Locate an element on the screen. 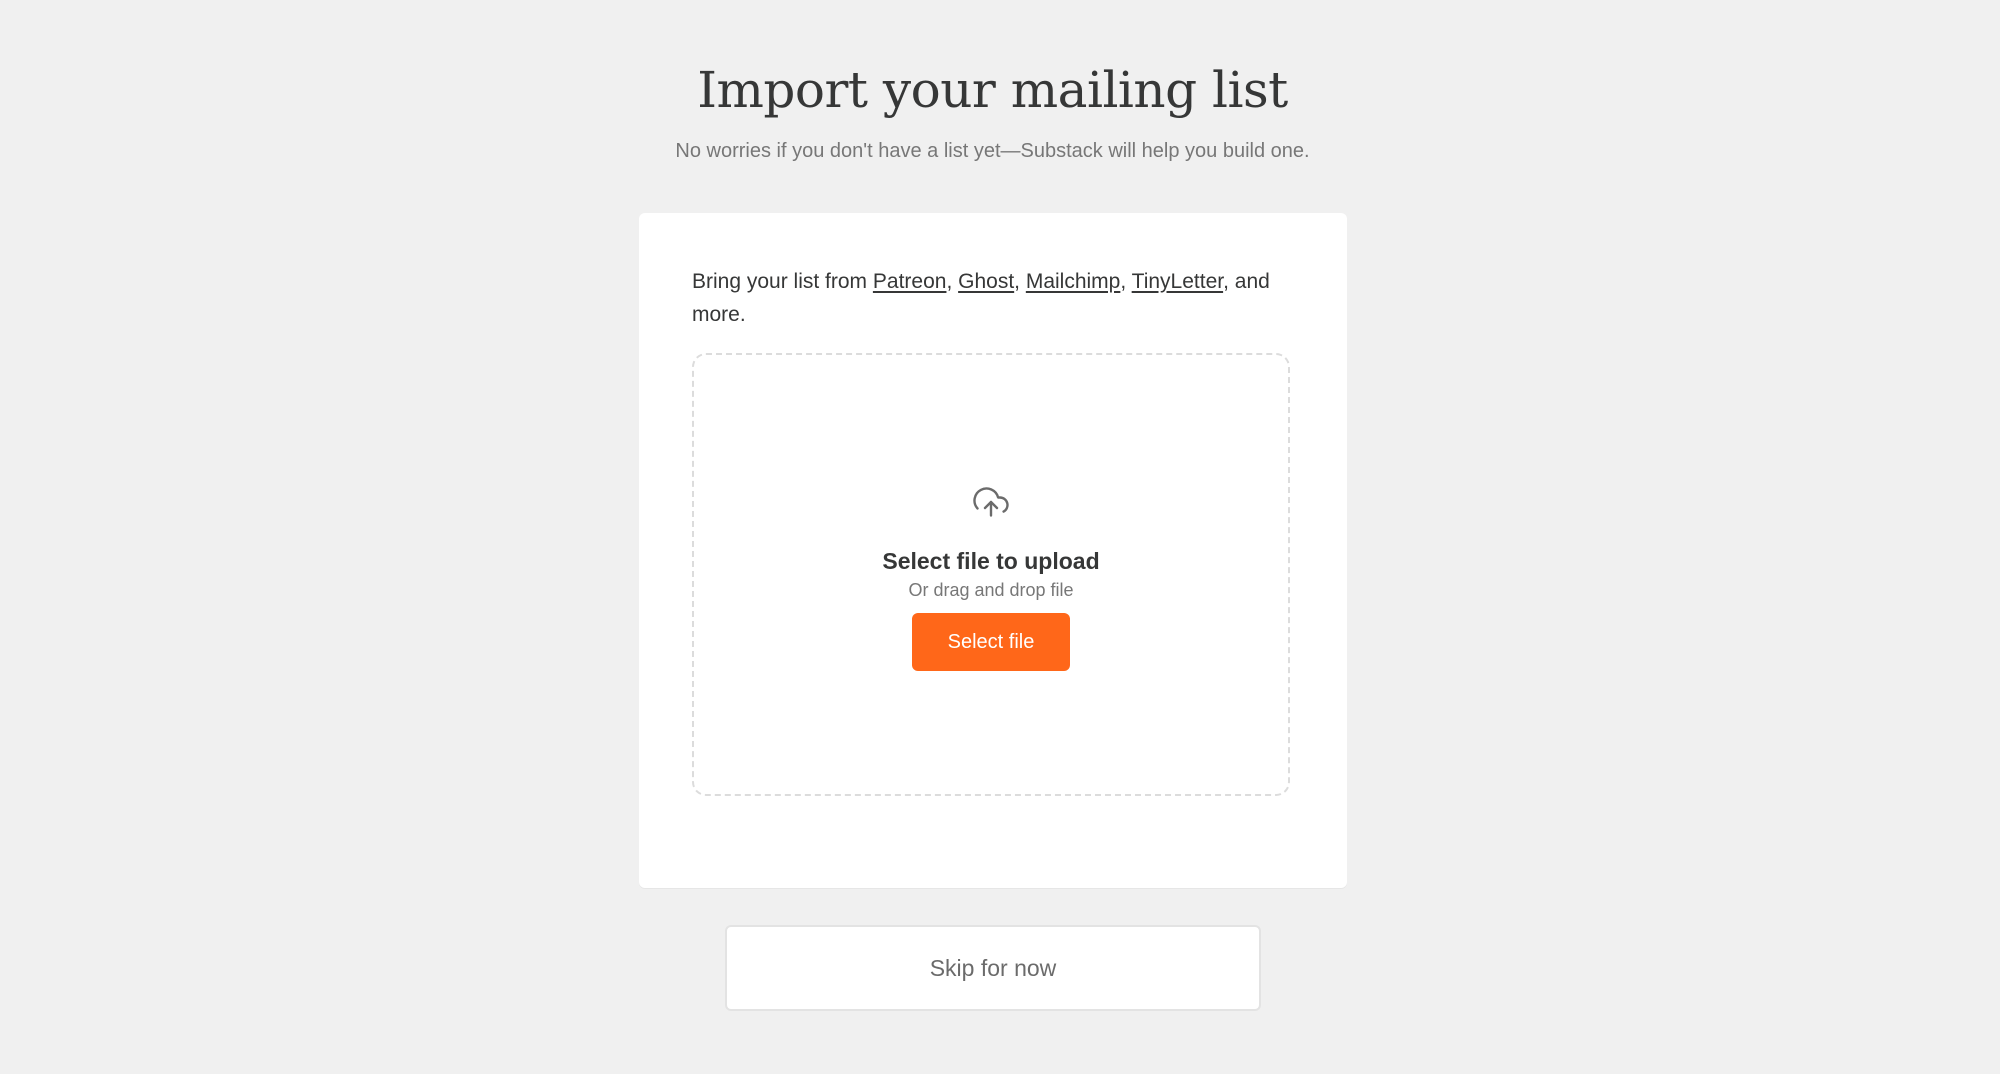 The height and width of the screenshot is (1074, 2000). skip-for-now-button: Skip for now is located at coordinates (993, 968).